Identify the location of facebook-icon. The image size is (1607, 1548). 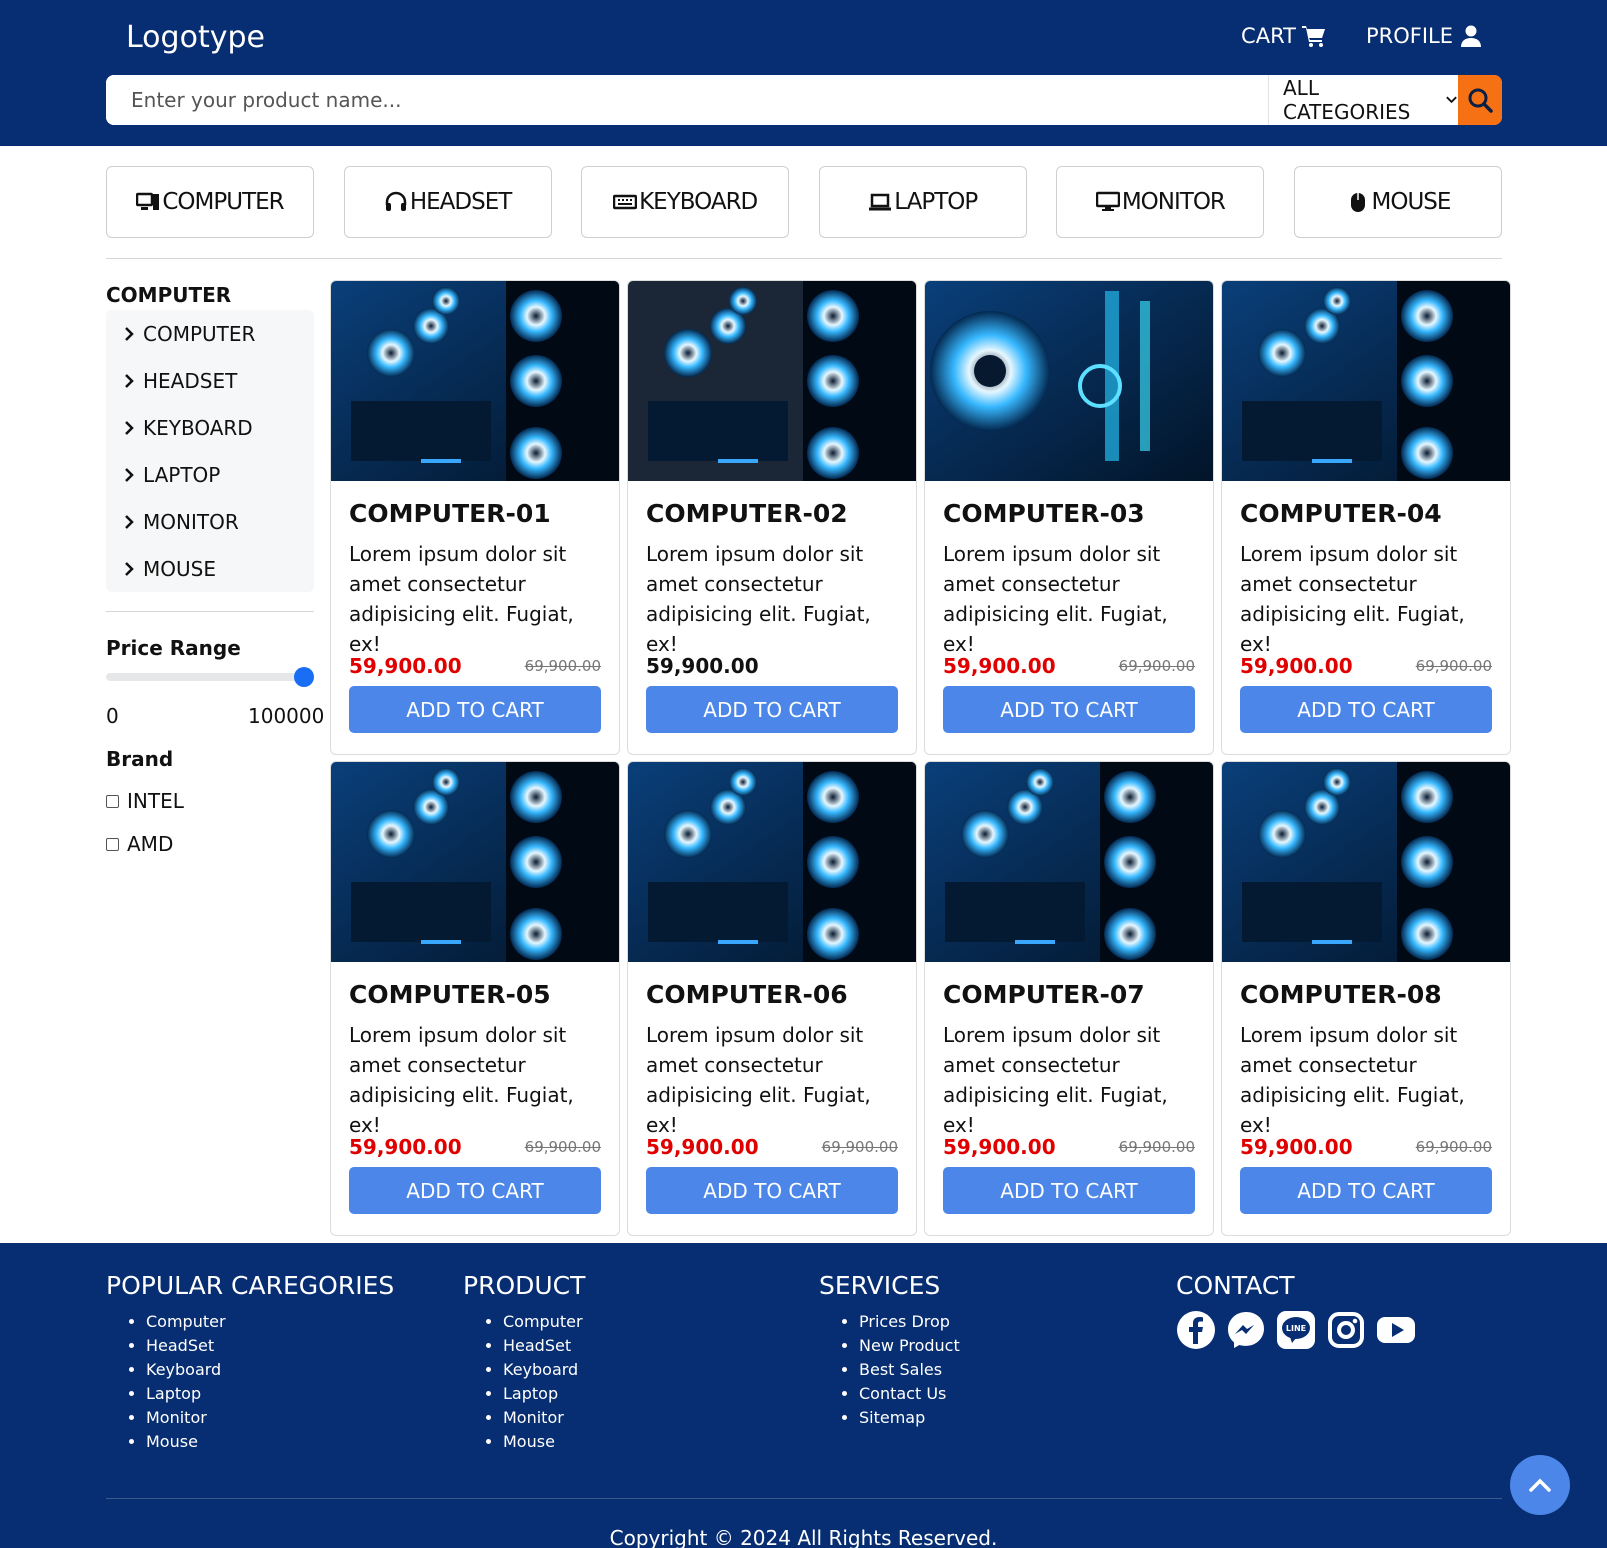
(1196, 1330).